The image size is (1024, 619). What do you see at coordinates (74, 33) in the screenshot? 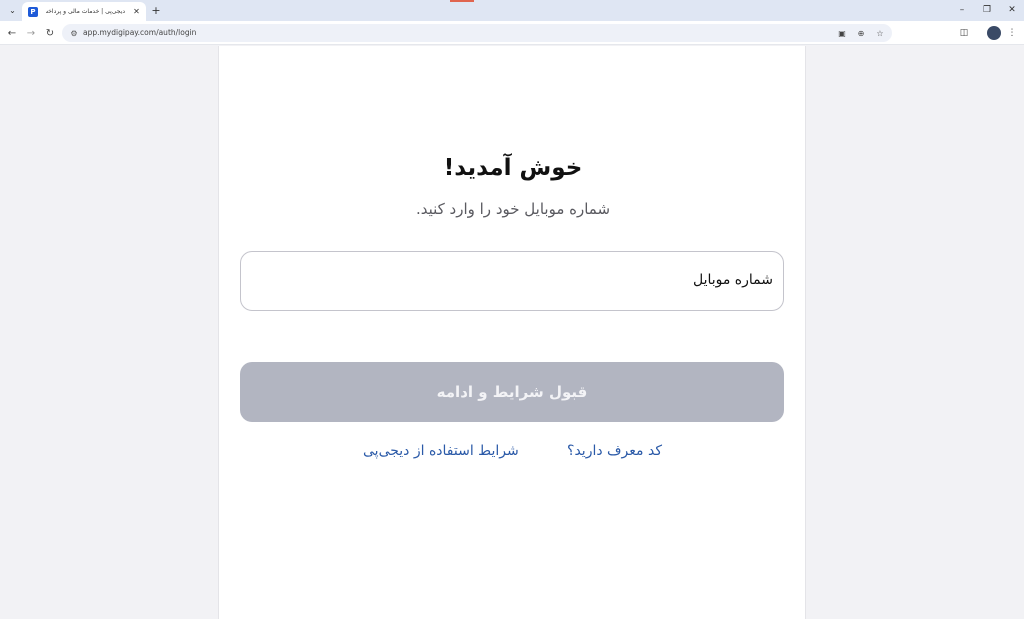
I see `site-info-icon: ⚙` at bounding box center [74, 33].